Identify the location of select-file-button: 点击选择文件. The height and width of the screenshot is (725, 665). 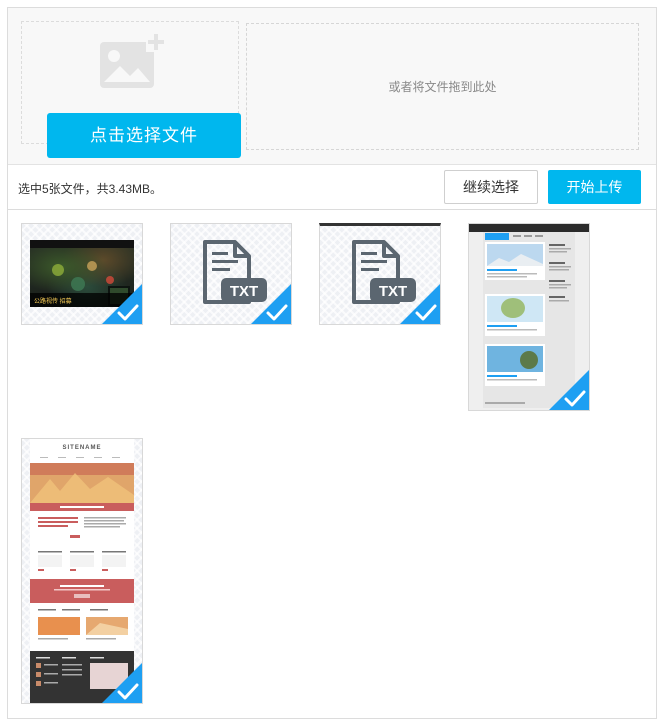
(144, 135).